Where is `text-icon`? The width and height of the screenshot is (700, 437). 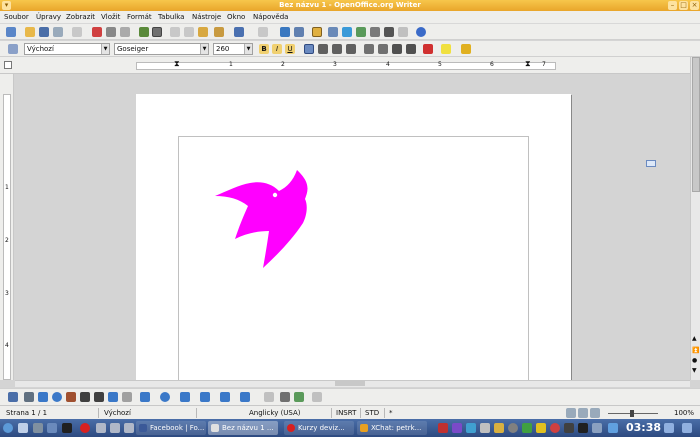 text-icon is located at coordinates (85, 397).